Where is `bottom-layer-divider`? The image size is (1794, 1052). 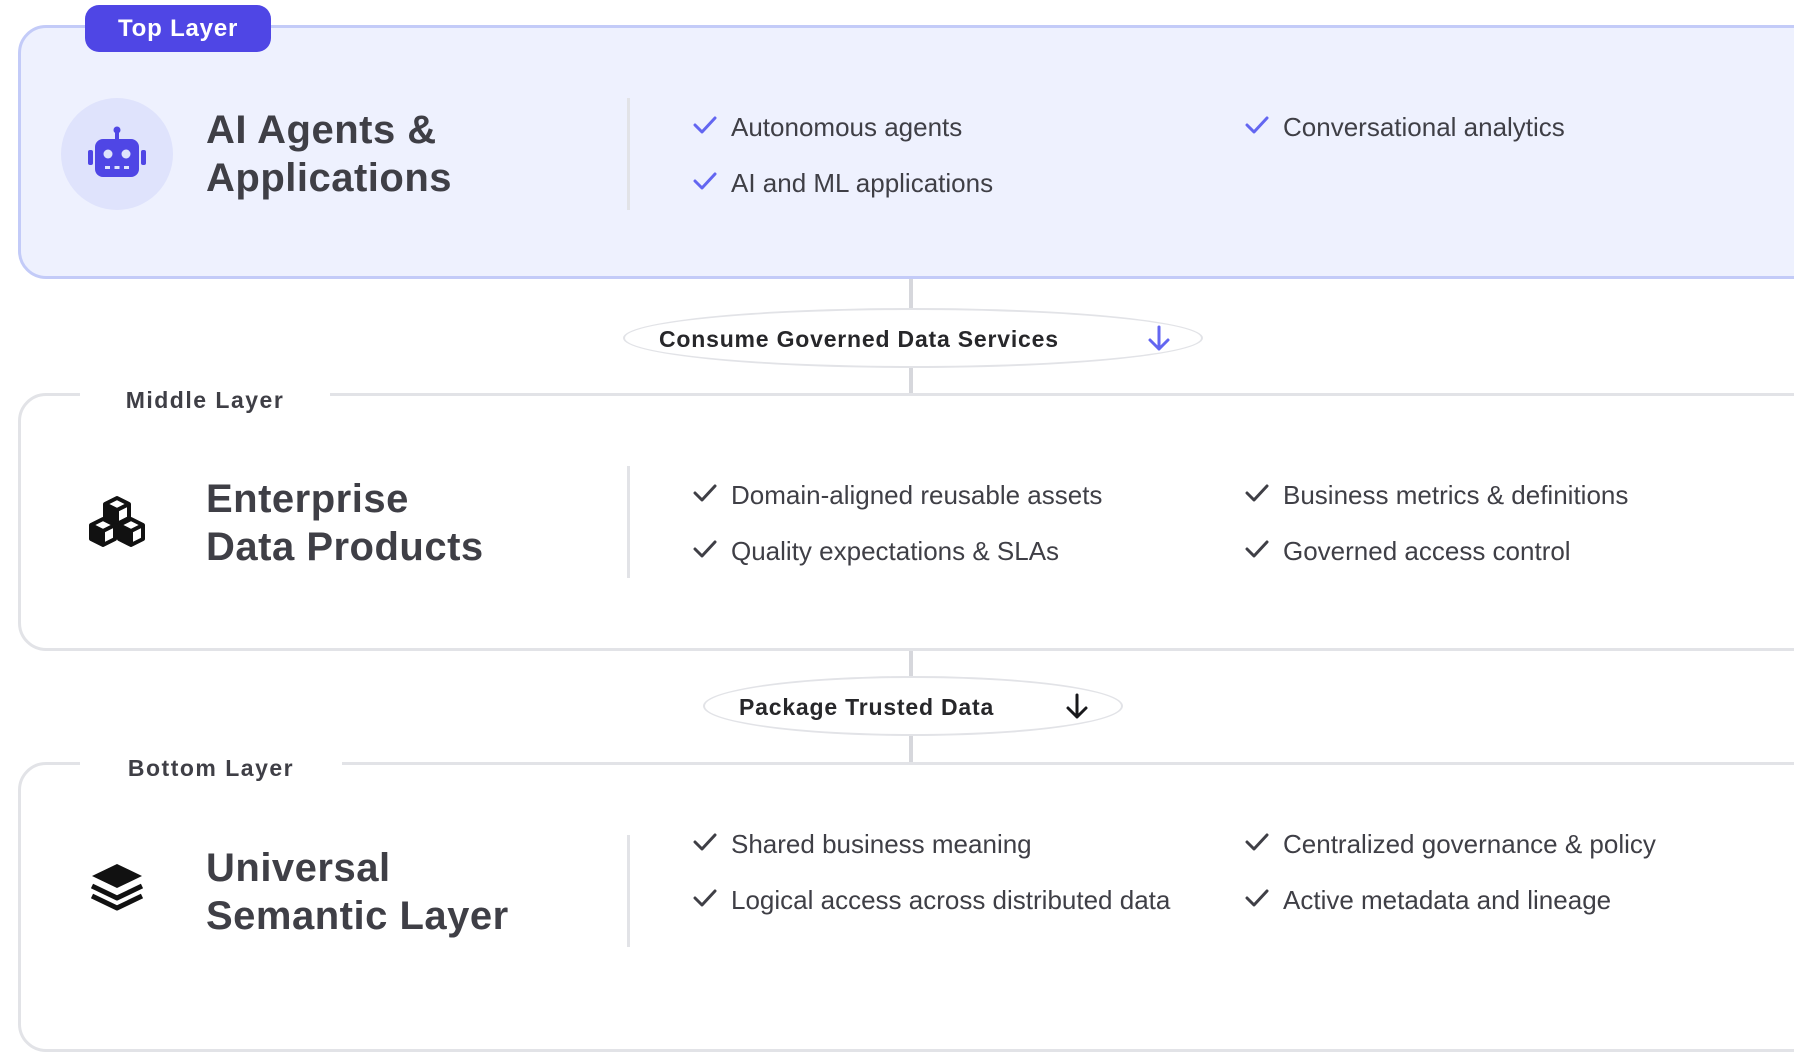 bottom-layer-divider is located at coordinates (628, 891).